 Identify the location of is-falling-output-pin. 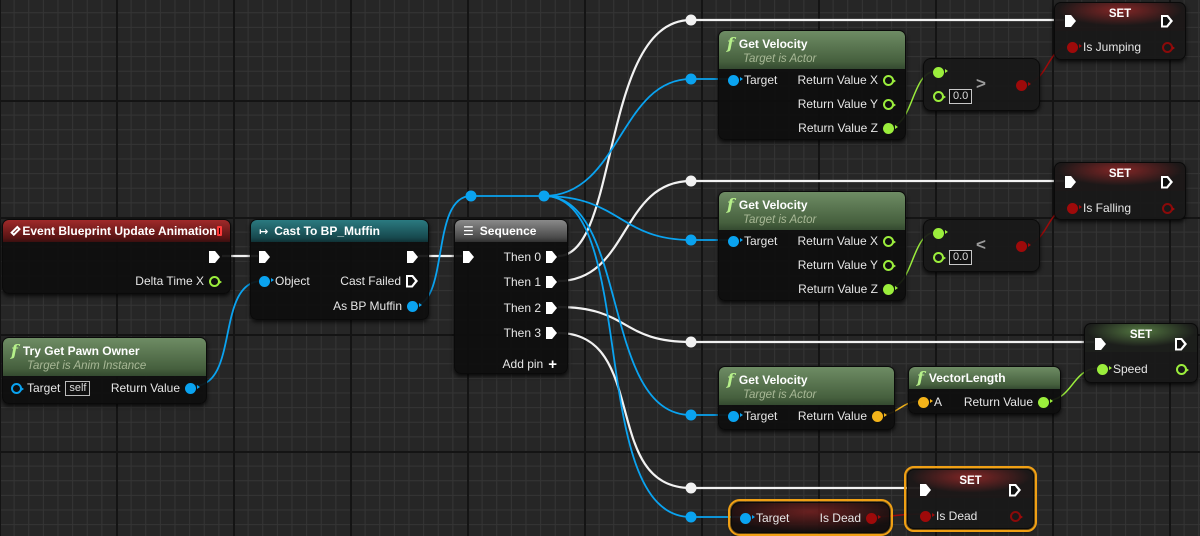
(1168, 208).